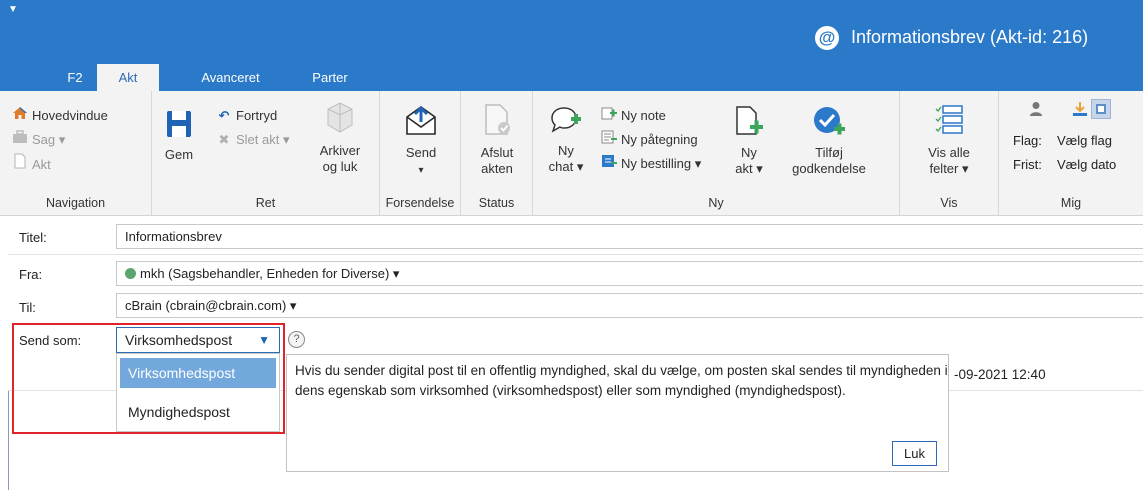 The image size is (1143, 490). Describe the element at coordinates (1080, 110) in the screenshot. I see `flag-icon` at that location.